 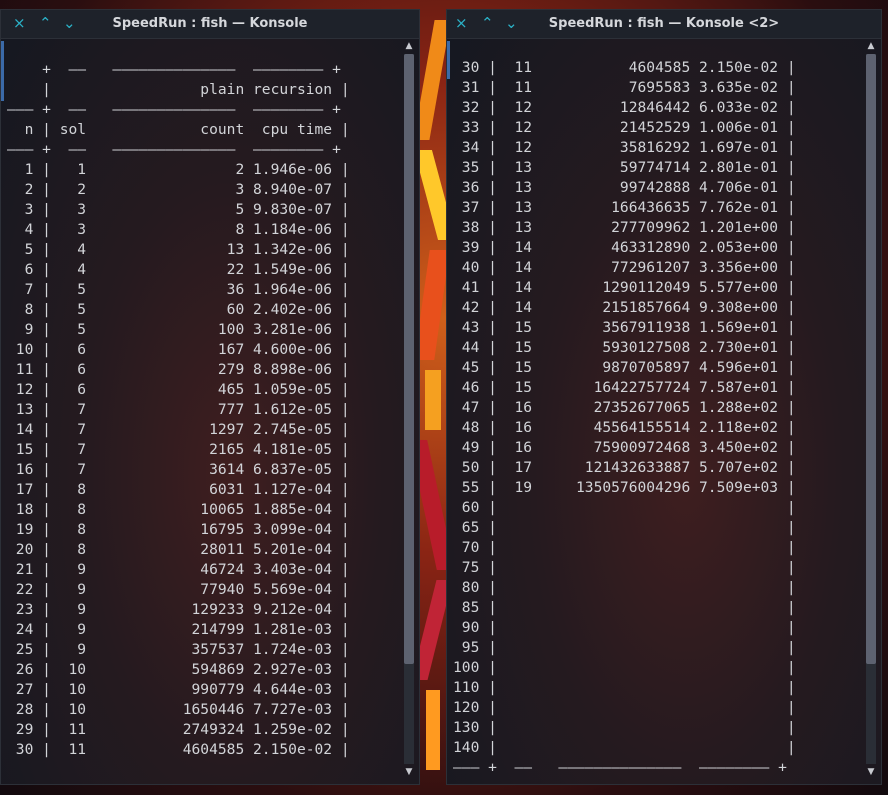 What do you see at coordinates (178, 229) in the screenshot?
I see `terminal-line: 4 | 3 8 1.184e-06 |` at bounding box center [178, 229].